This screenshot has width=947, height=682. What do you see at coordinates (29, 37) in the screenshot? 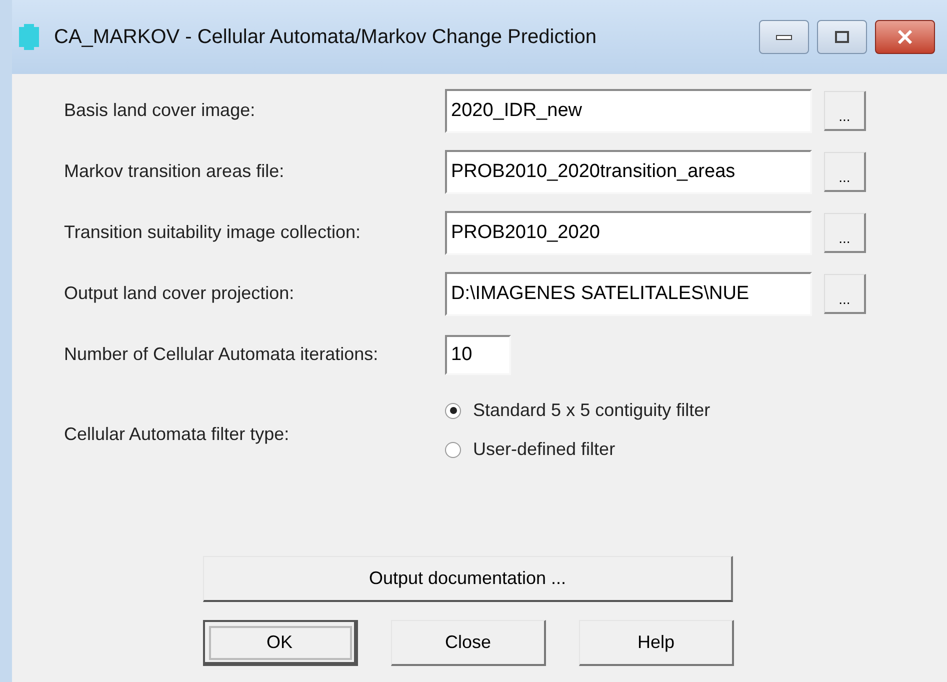
I see `app-icon` at bounding box center [29, 37].